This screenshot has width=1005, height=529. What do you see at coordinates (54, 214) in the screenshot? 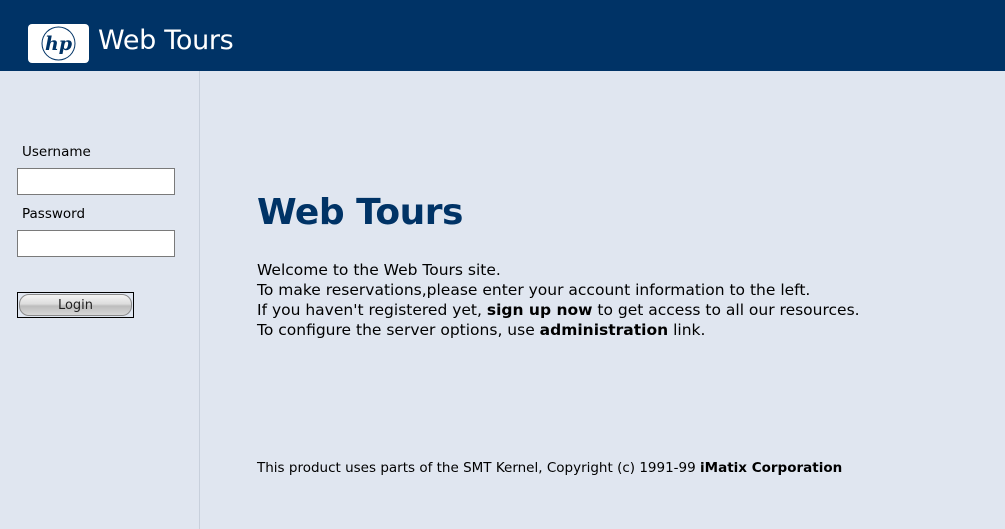
I see `password-label: Password` at bounding box center [54, 214].